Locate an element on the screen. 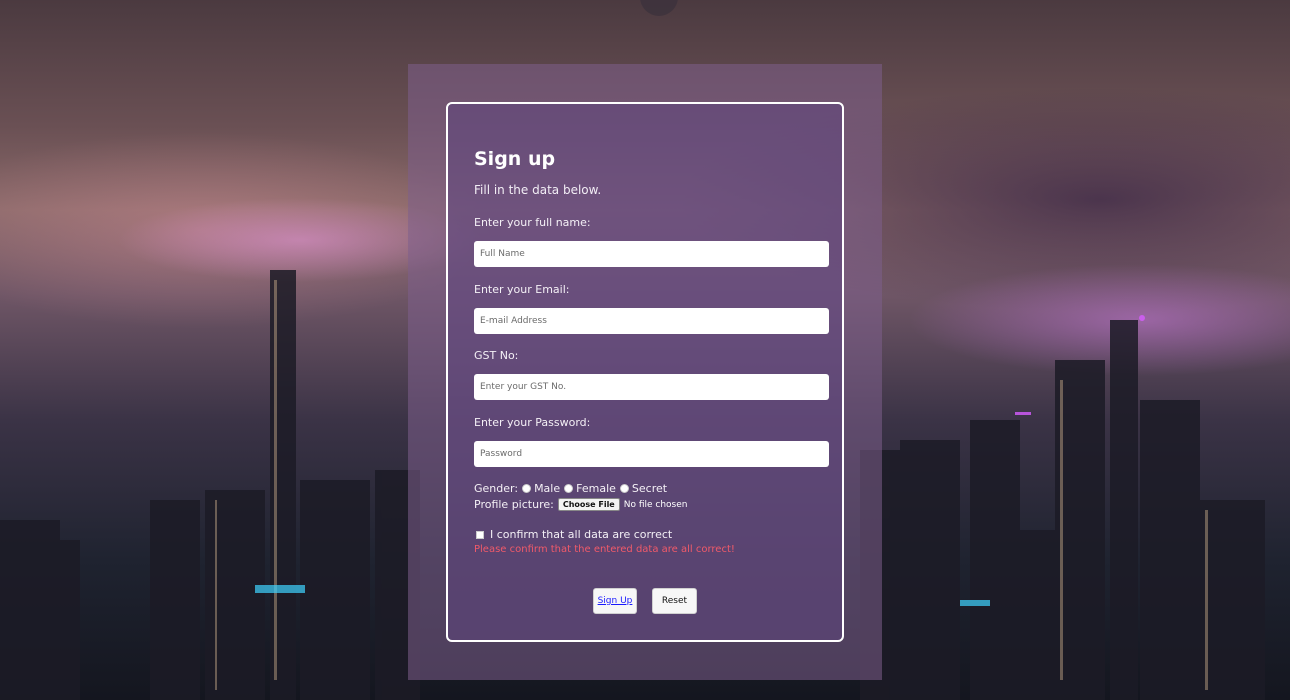  fullname-input is located at coordinates (651, 254).